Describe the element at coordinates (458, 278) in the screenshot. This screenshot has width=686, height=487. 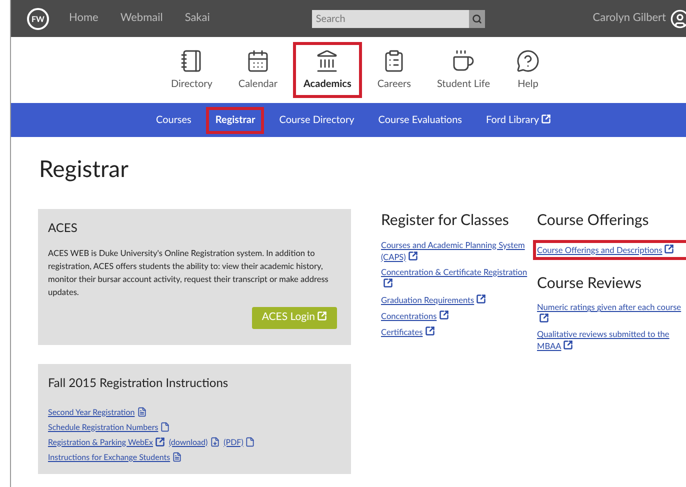
I see `external-link: Concentration & Certificate Registration` at that location.